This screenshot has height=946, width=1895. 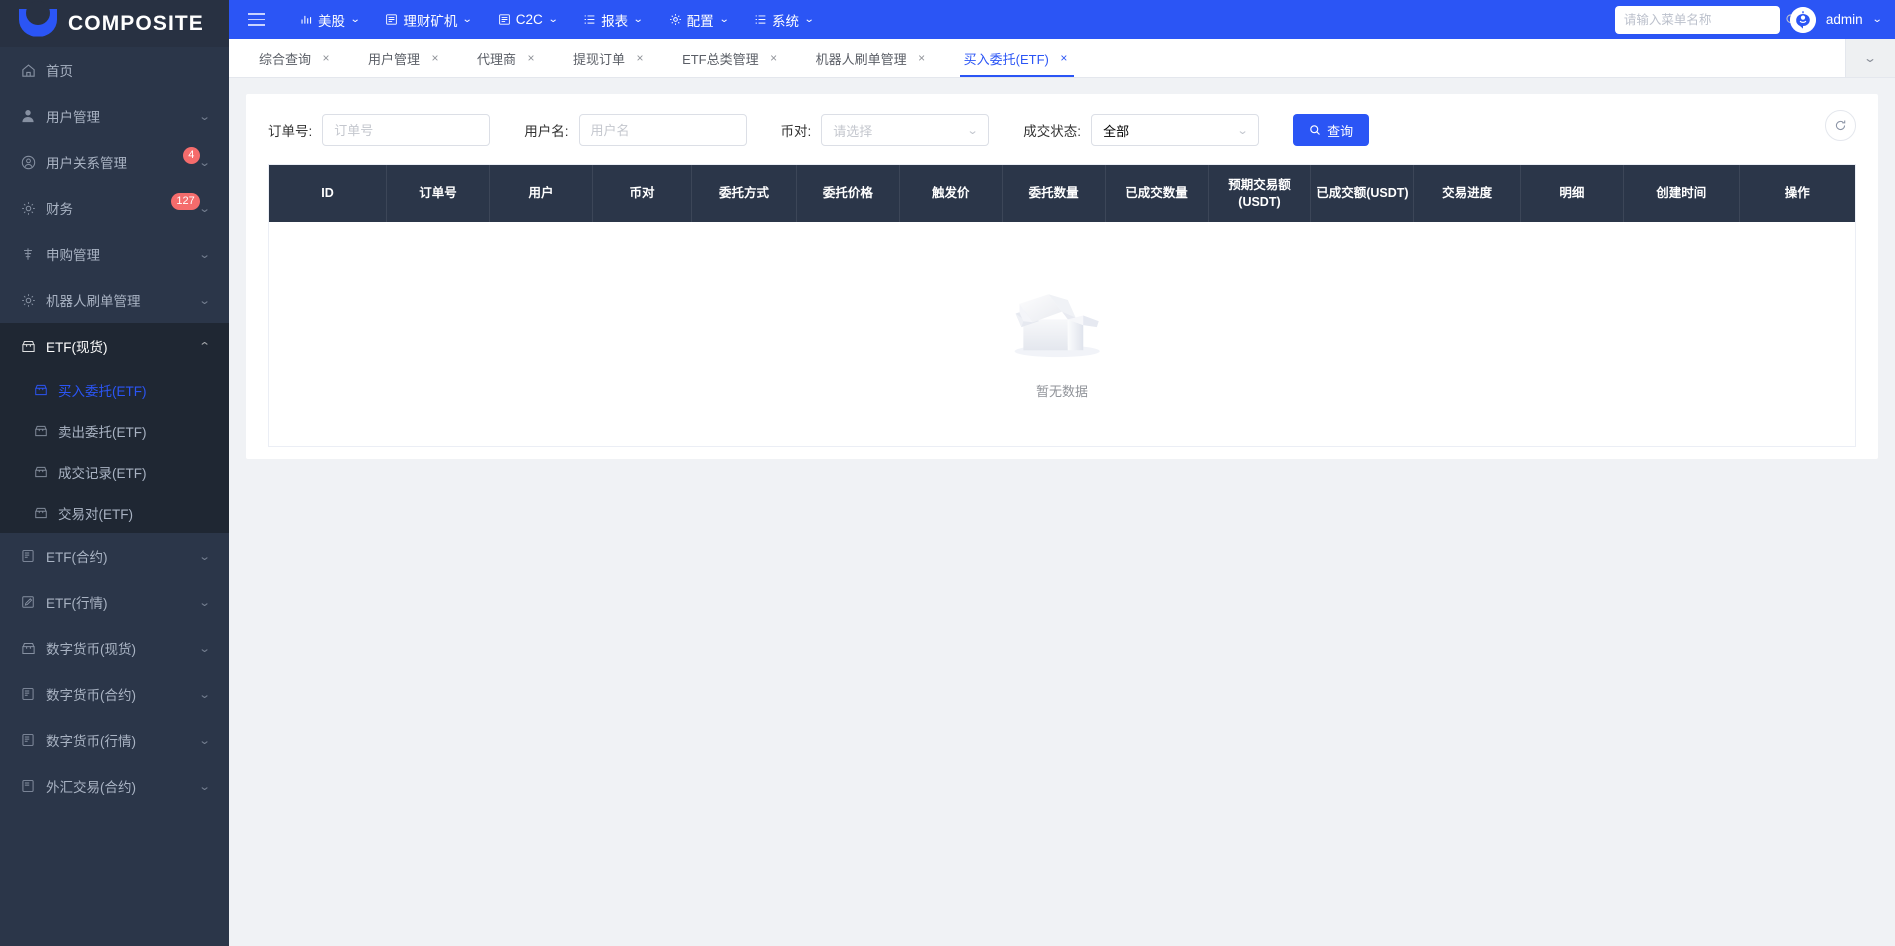 What do you see at coordinates (546, 131) in the screenshot?
I see `filter-label: 用户名:` at bounding box center [546, 131].